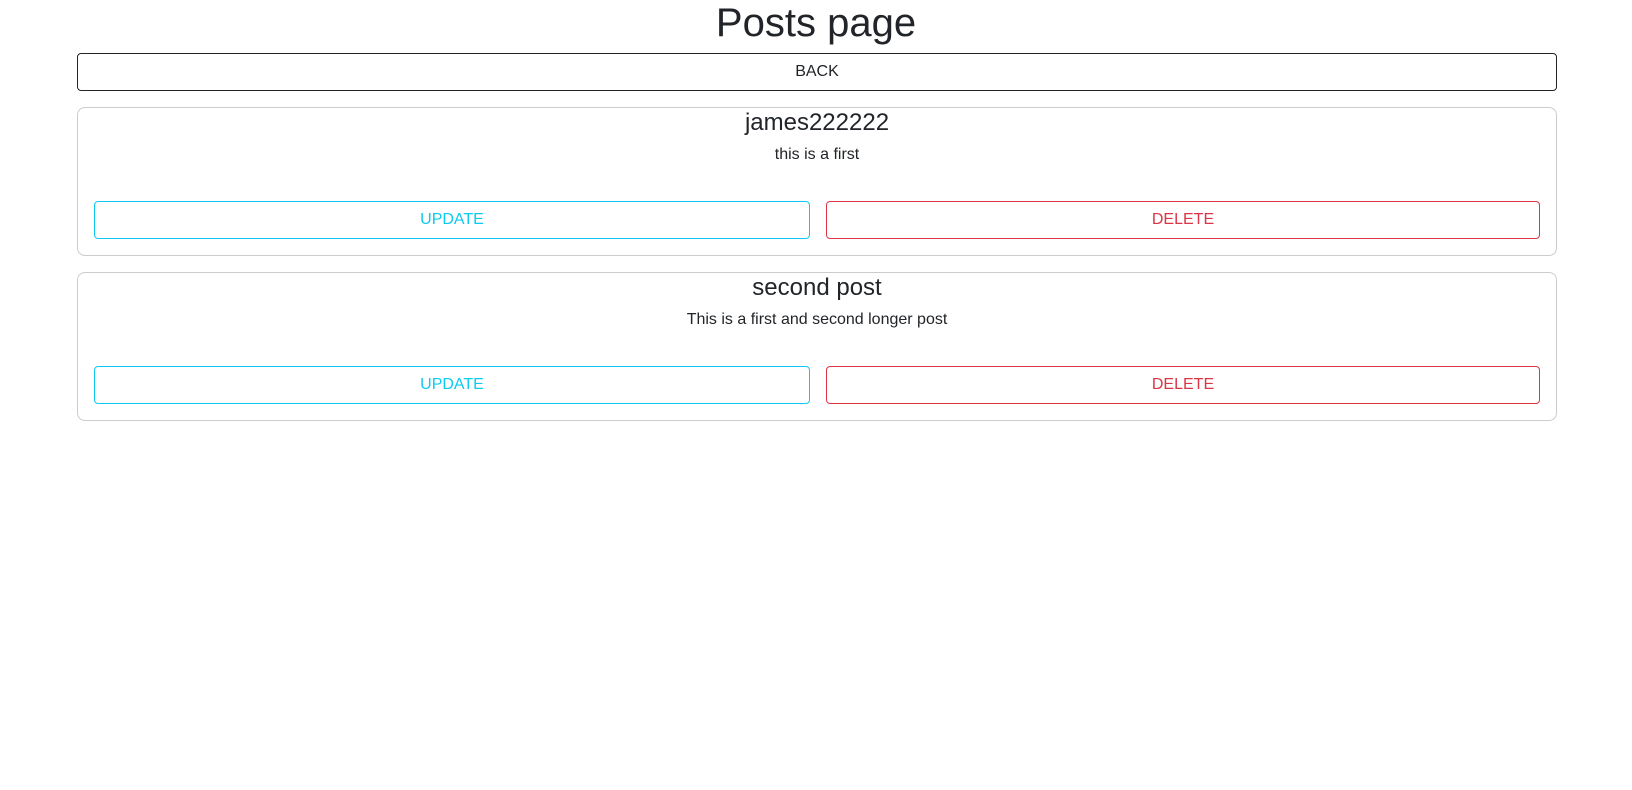 The width and height of the screenshot is (1632, 790). I want to click on post-body: this is a first, so click(817, 154).